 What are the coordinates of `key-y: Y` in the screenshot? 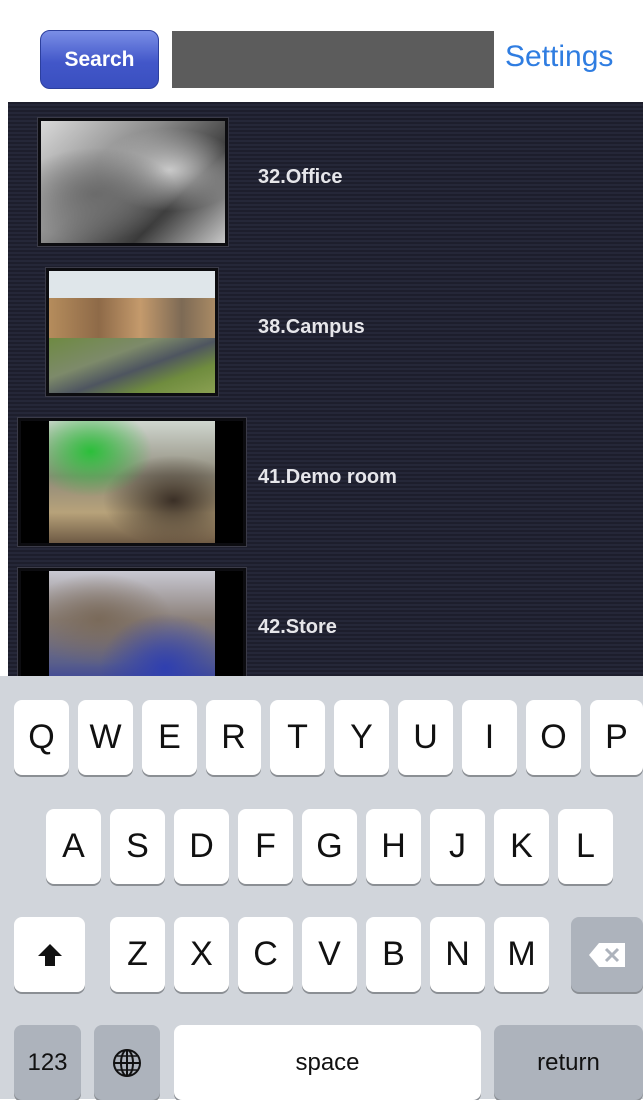 It's located at (361, 737).